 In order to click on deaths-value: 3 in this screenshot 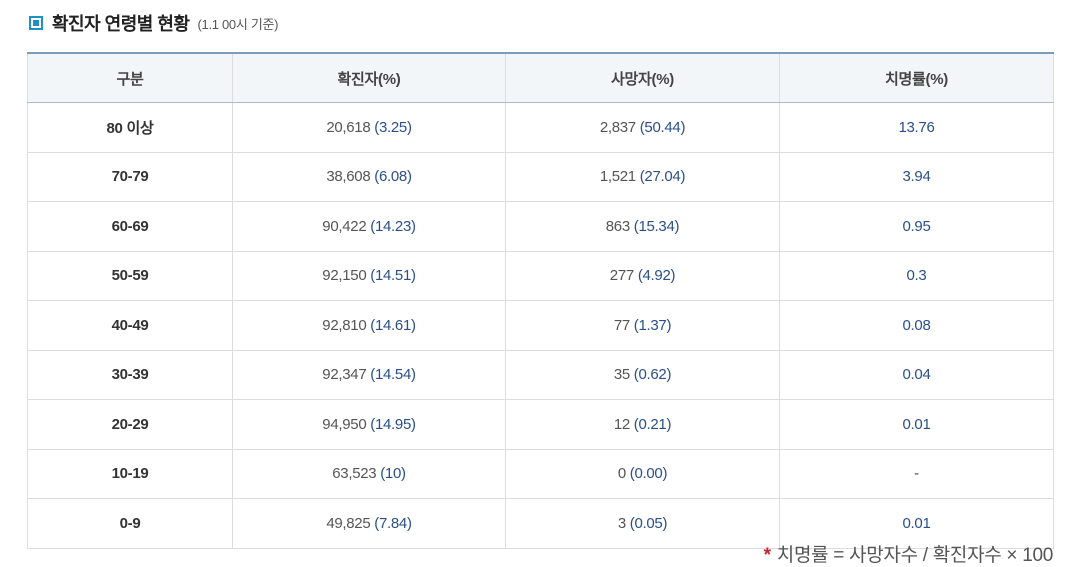, I will do `click(621, 523)`.